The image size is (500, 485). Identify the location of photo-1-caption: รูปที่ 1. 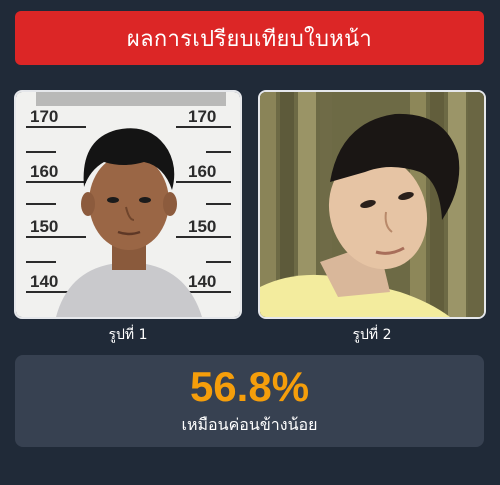
(128, 335).